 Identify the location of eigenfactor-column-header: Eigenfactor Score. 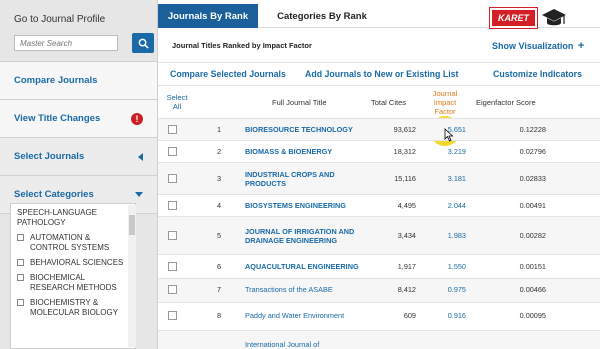
(506, 102).